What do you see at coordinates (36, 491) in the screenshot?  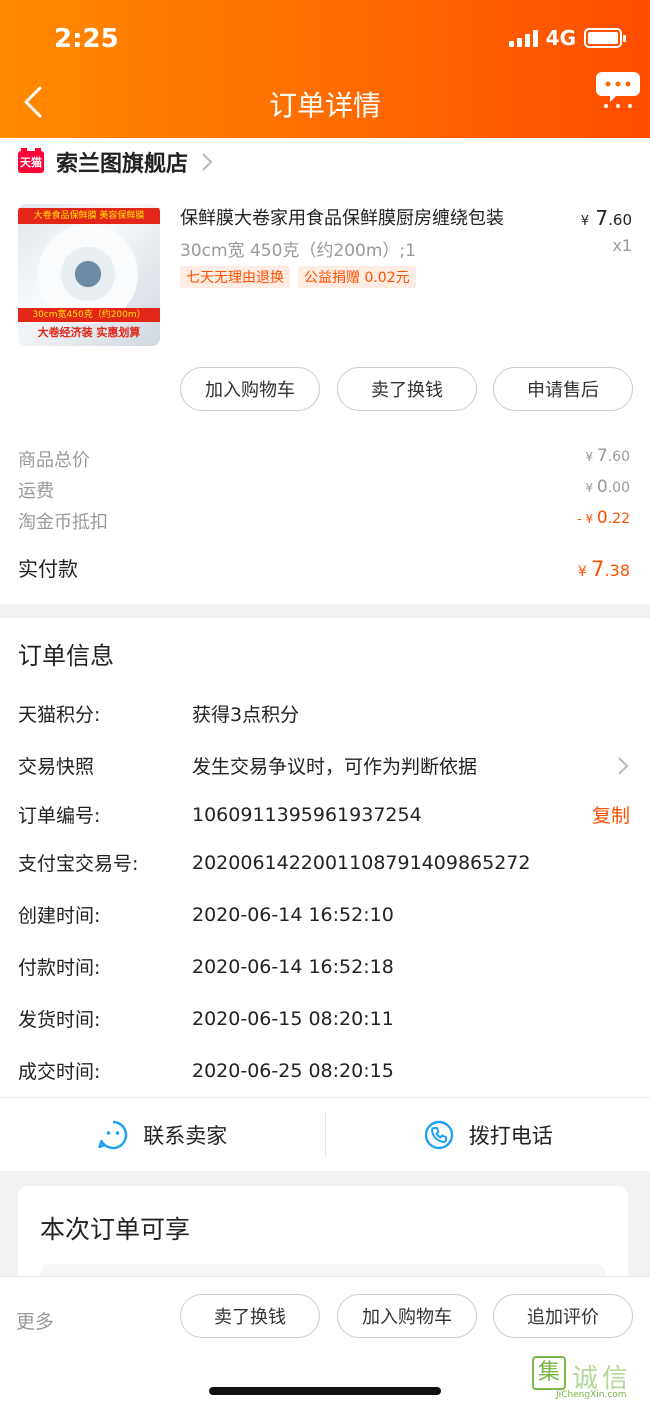 I see `fee-label: 运费` at bounding box center [36, 491].